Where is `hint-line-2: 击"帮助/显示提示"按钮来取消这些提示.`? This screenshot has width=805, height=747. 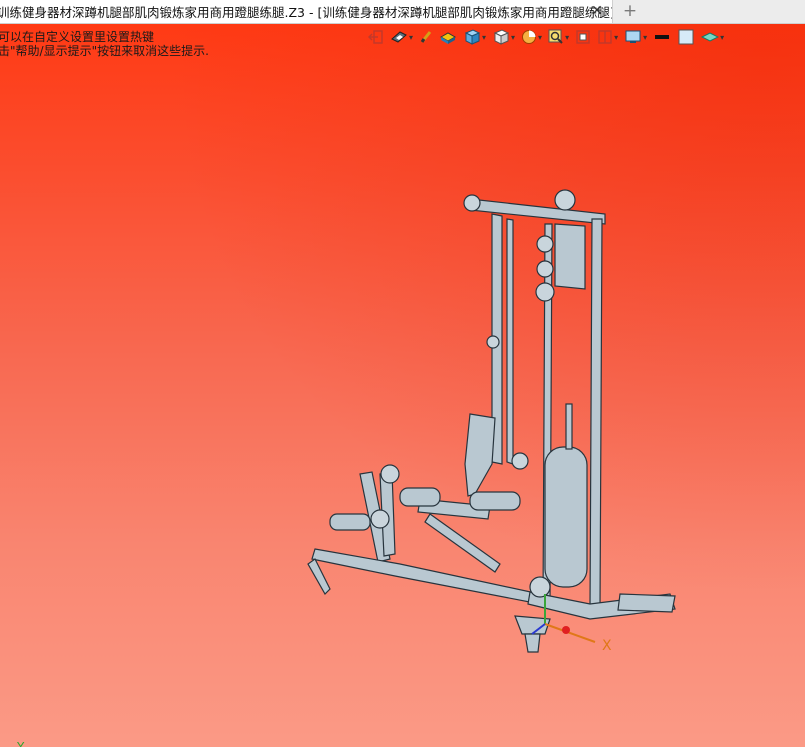
hint-line-2: 击"帮助/显示提示"按钮来取消这些提示. is located at coordinates (104, 51).